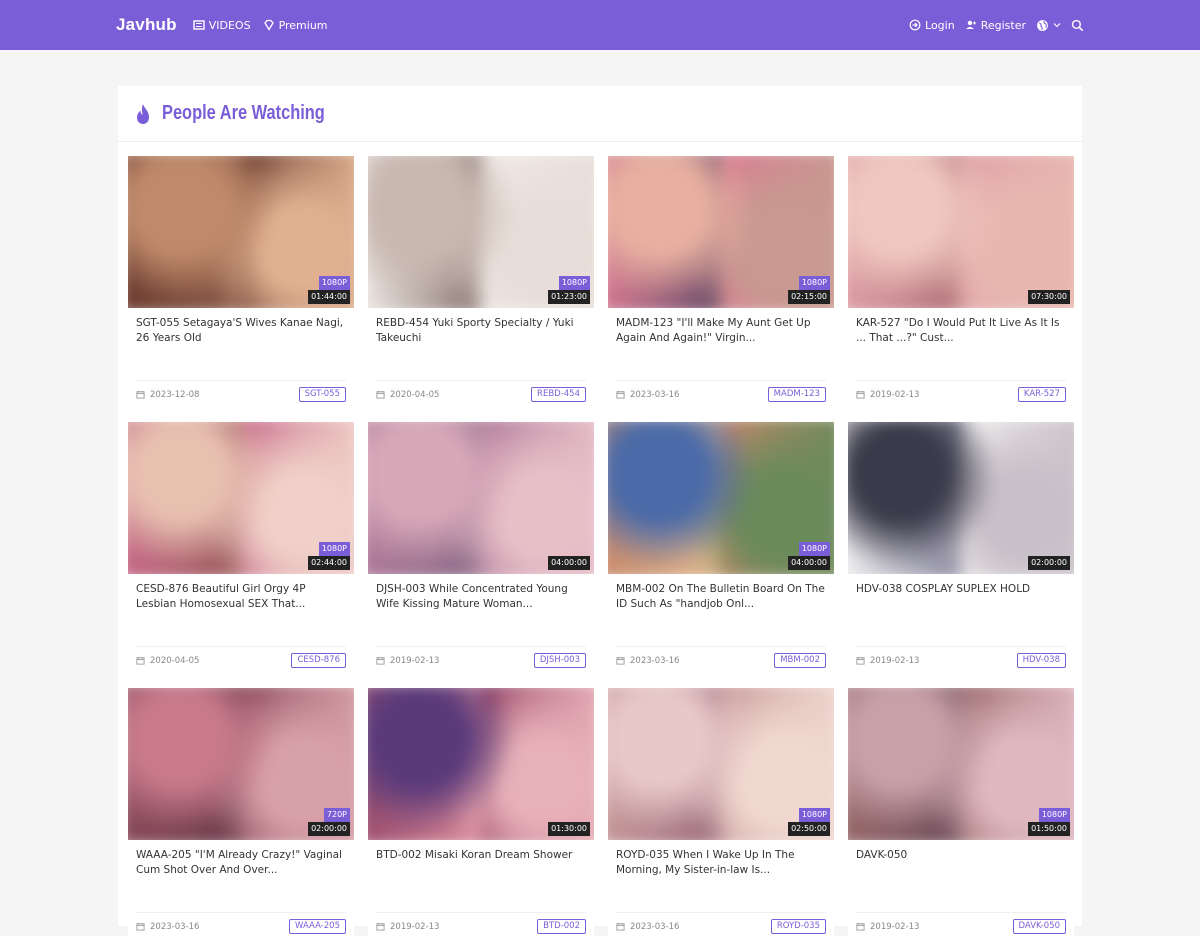 The height and width of the screenshot is (936, 1200). I want to click on duration-badge: 02:00:00, so click(329, 829).